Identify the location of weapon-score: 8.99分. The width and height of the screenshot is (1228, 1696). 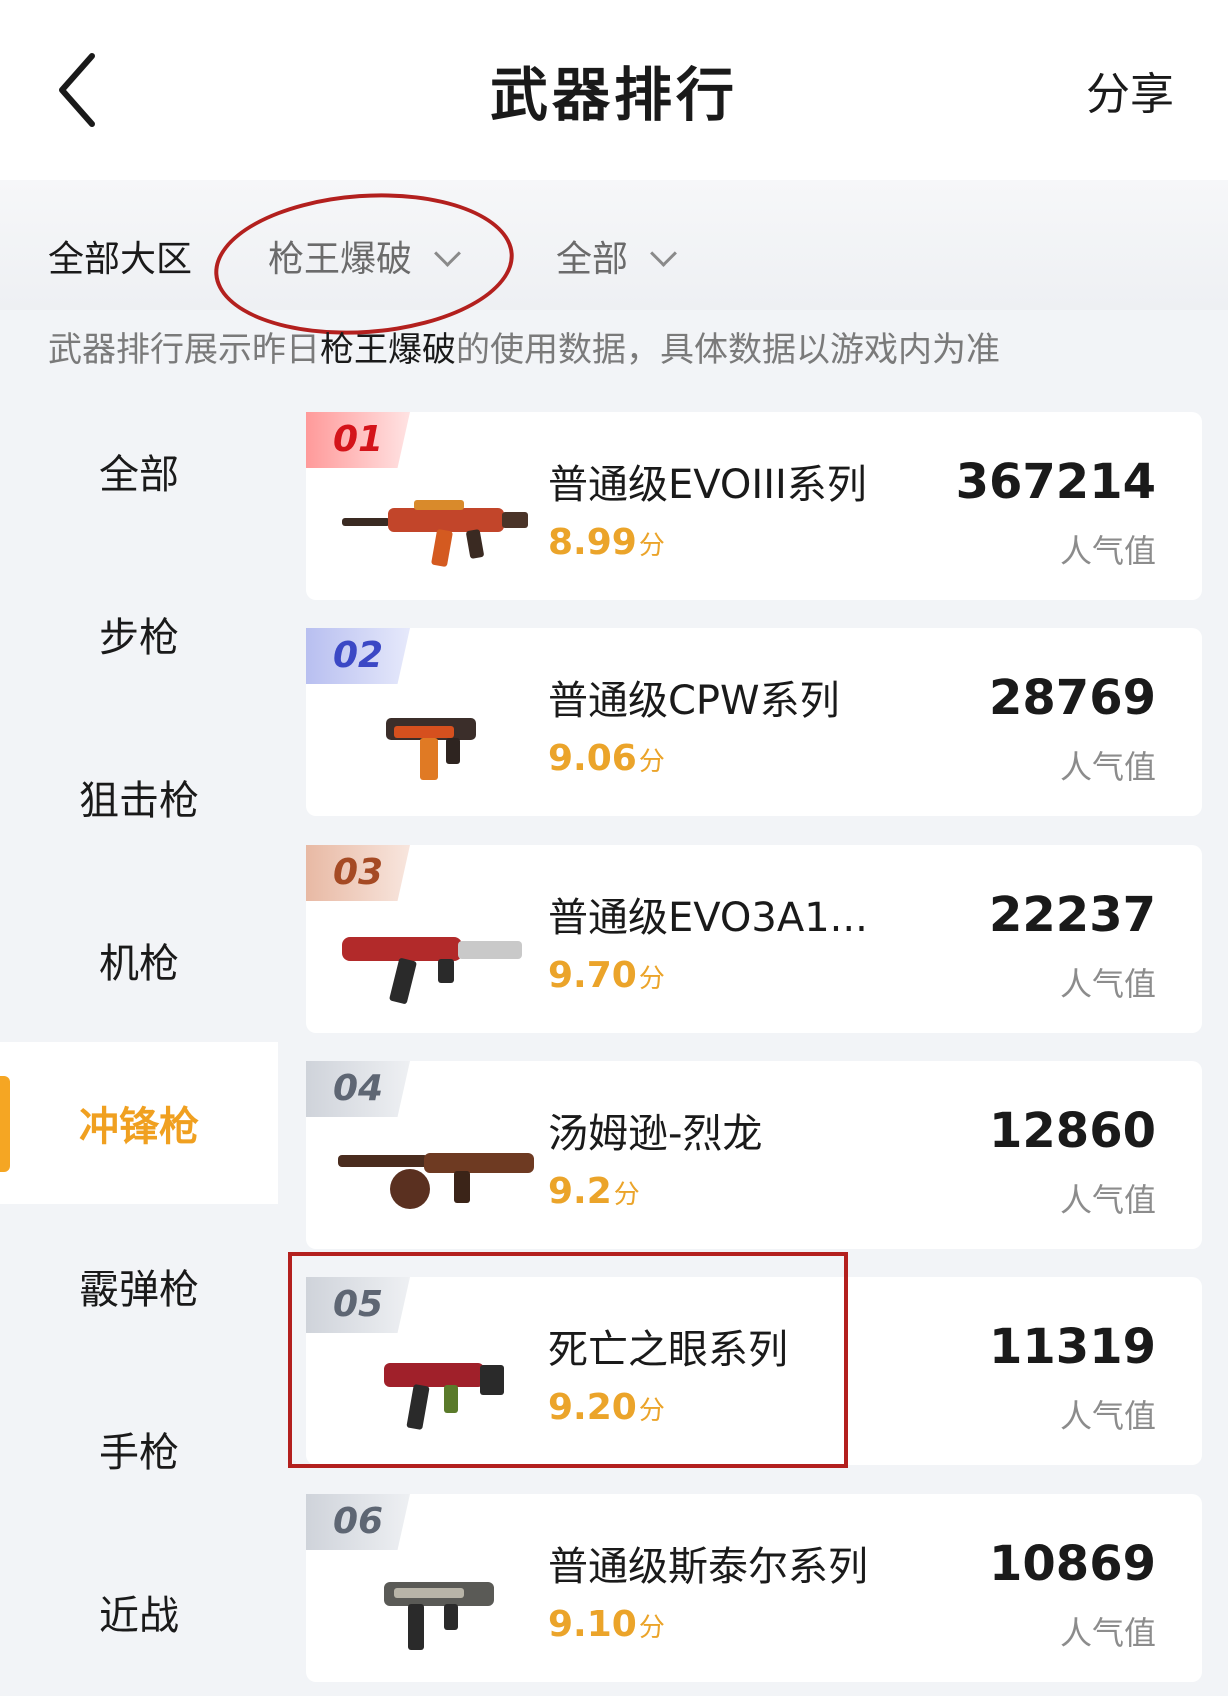
(606, 542).